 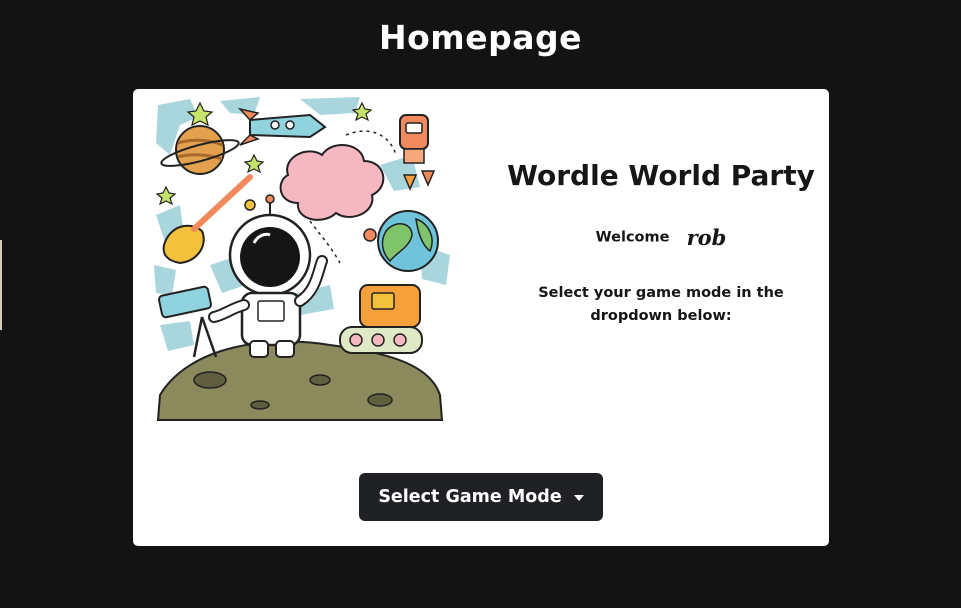 What do you see at coordinates (470, 497) in the screenshot?
I see `dropdown-label: Select Game Mode` at bounding box center [470, 497].